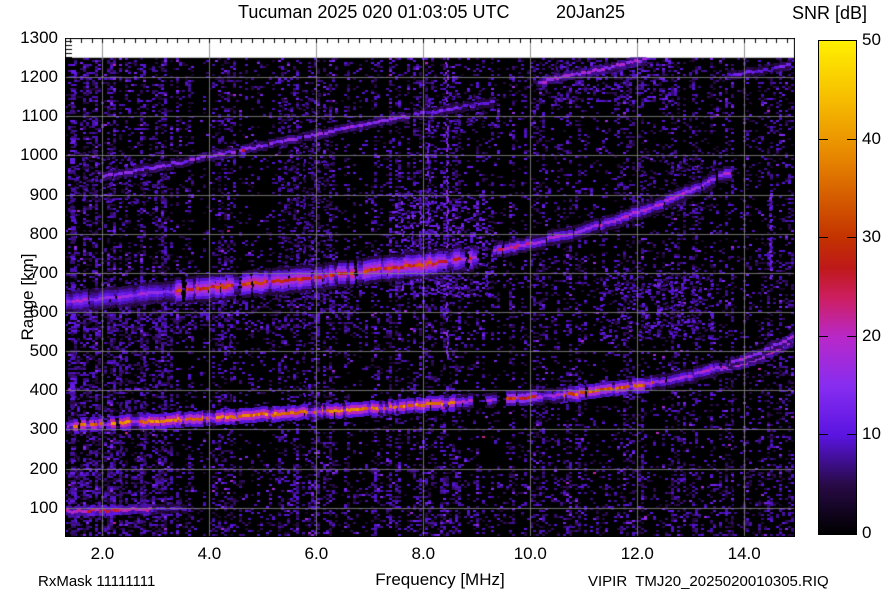 This screenshot has height=595, width=884. Describe the element at coordinates (744, 553) in the screenshot. I see `x-tick-label: 14.0` at that location.